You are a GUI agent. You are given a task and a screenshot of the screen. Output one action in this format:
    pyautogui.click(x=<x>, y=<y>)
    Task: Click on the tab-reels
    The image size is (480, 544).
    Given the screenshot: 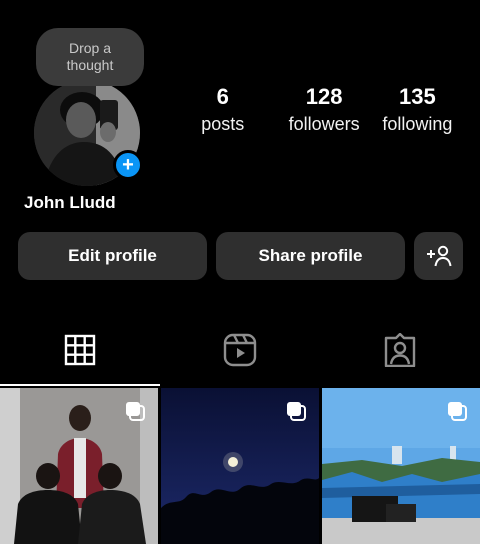 What is the action you would take?
    pyautogui.click(x=240, y=350)
    